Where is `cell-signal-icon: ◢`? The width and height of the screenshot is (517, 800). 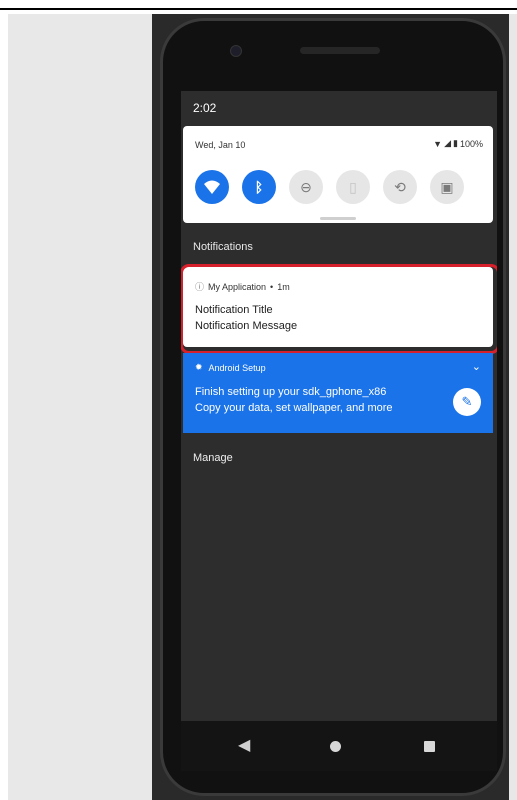 cell-signal-icon: ◢ is located at coordinates (448, 143).